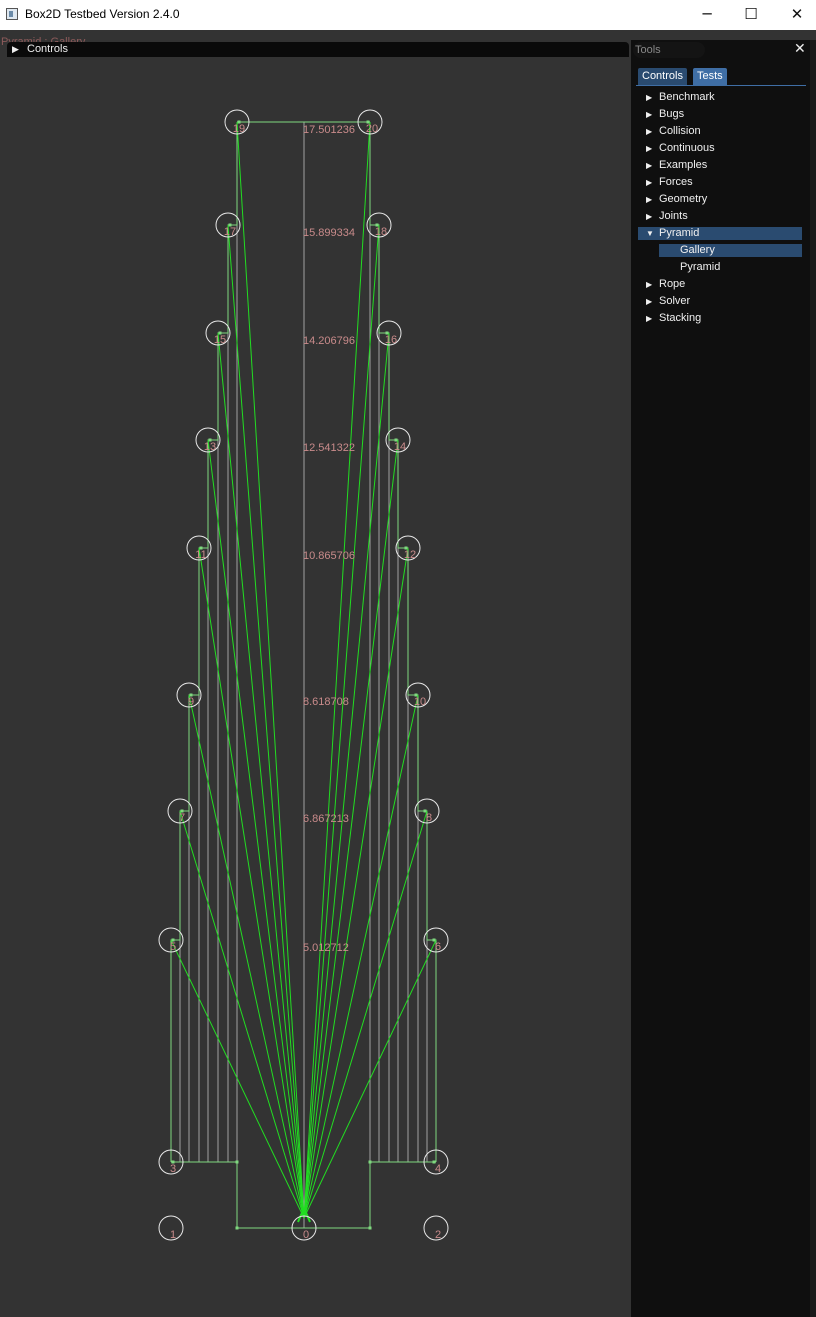 Image resolution: width=816 pixels, height=1317 pixels. I want to click on tree-item-label: Joints, so click(673, 216).